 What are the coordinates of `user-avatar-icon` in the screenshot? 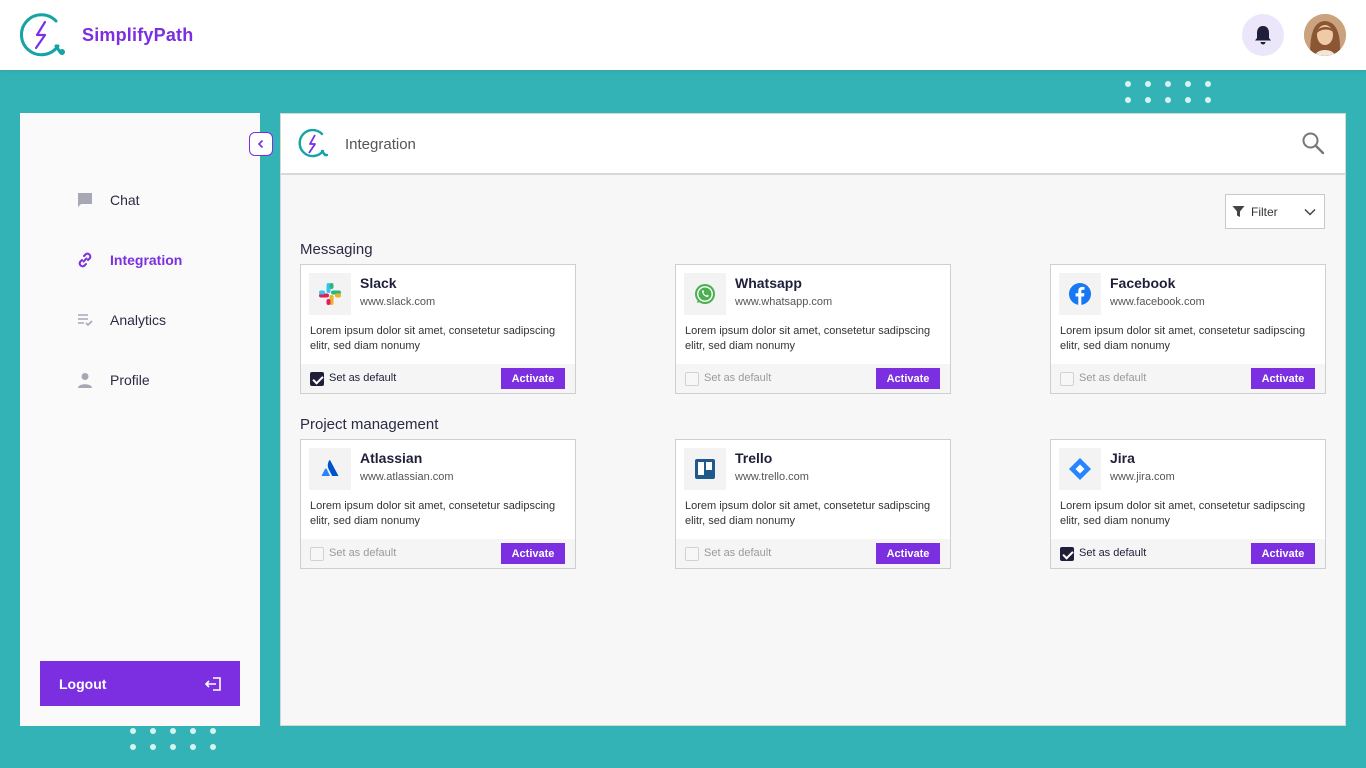 It's located at (1325, 35).